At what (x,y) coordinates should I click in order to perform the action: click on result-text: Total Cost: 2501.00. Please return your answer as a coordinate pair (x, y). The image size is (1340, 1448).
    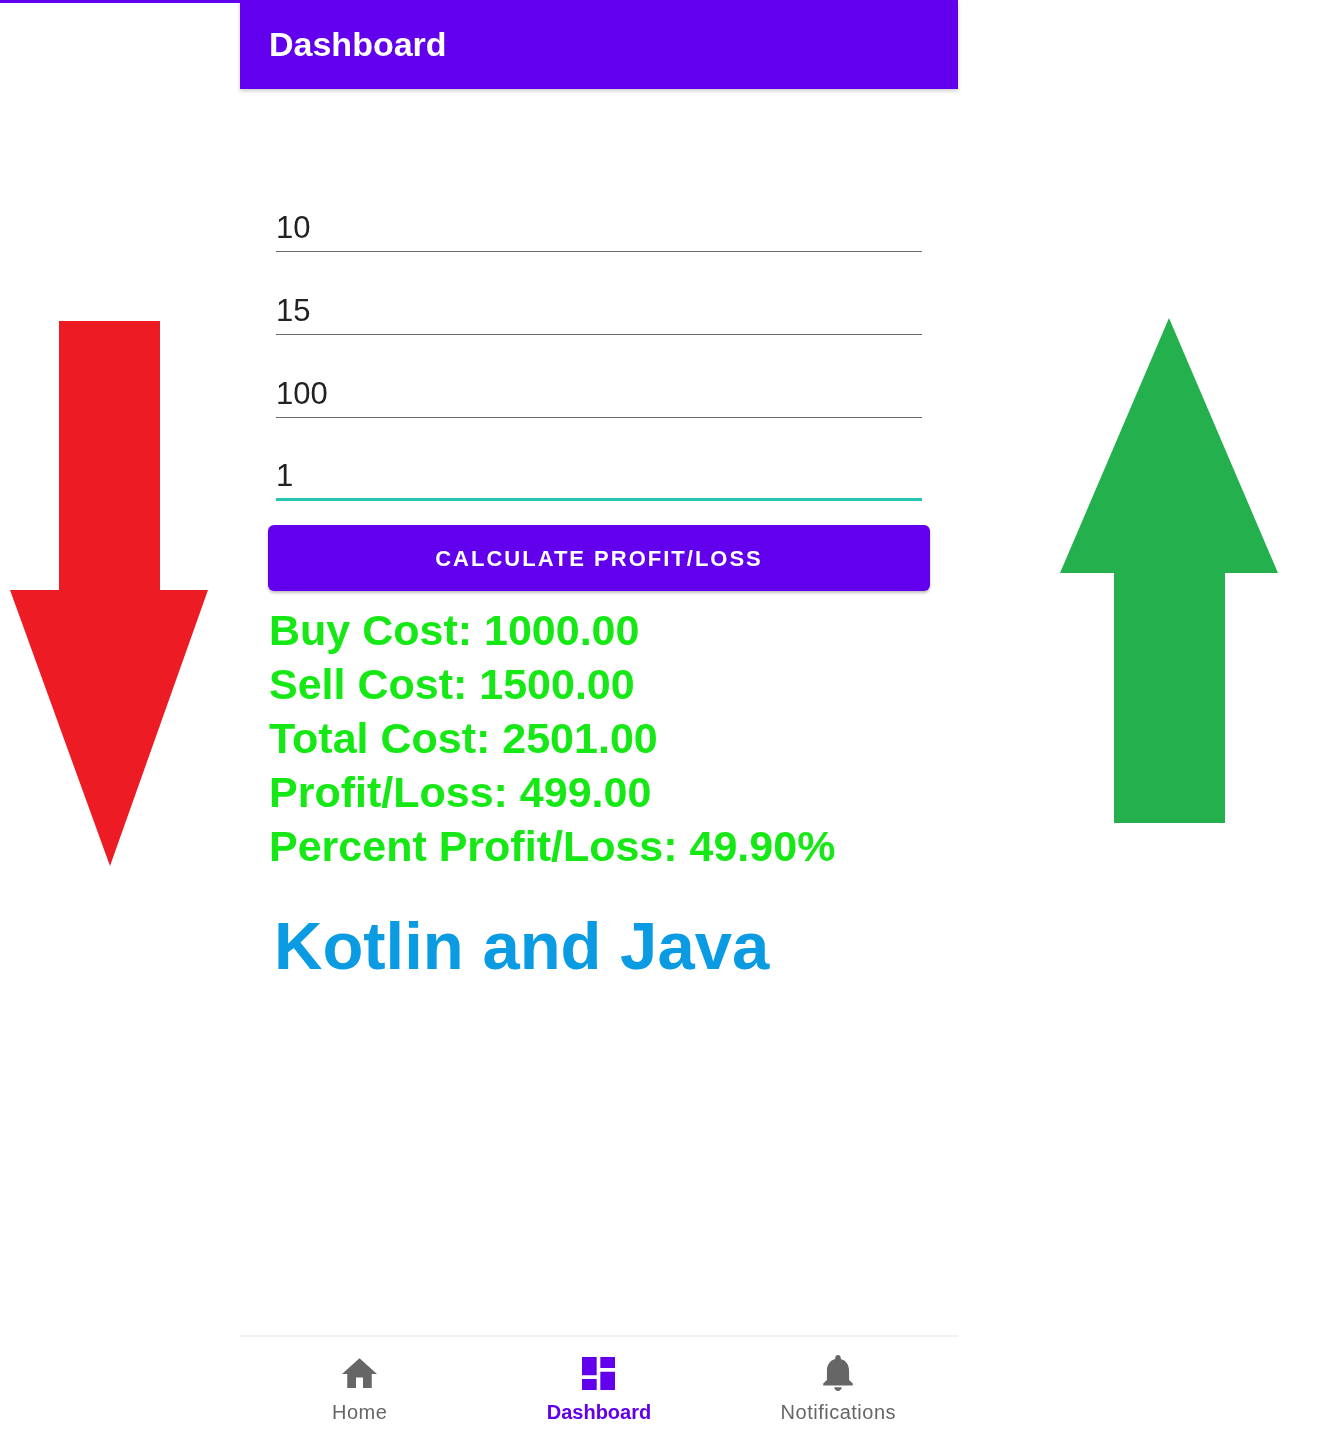
    Looking at the image, I should click on (463, 738).